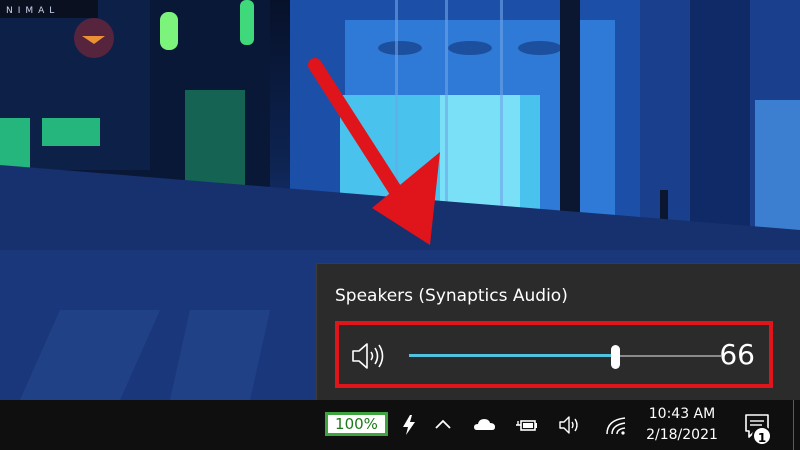  What do you see at coordinates (485, 425) in the screenshot?
I see `onedrive-cloud-icon` at bounding box center [485, 425].